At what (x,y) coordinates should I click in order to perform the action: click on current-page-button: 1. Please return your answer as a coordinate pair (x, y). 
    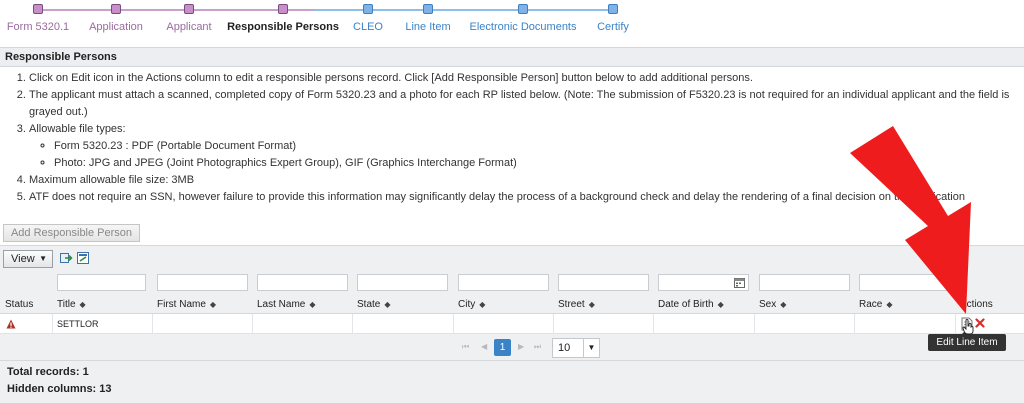
    Looking at the image, I should click on (502, 347).